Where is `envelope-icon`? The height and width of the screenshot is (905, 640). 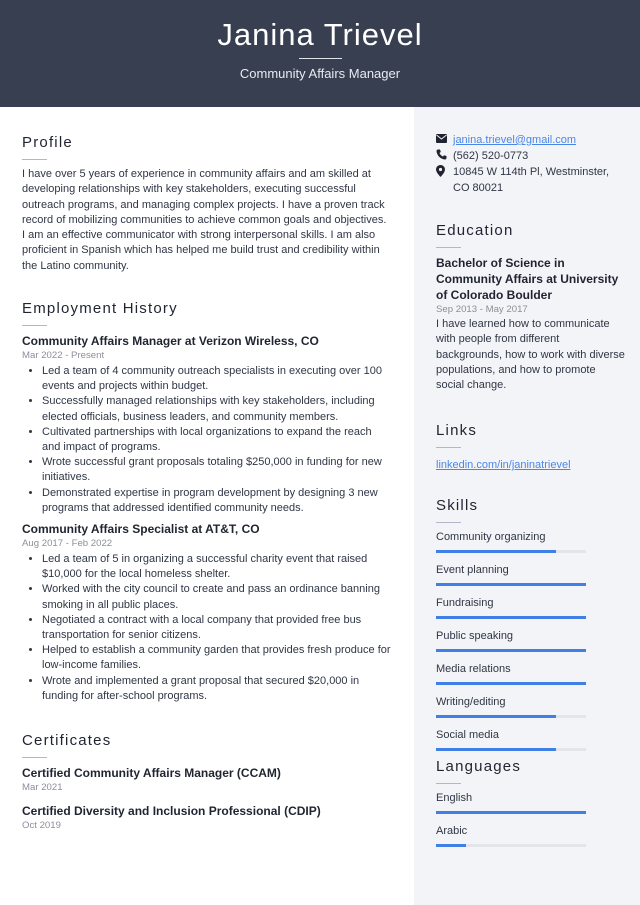 envelope-icon is located at coordinates (444, 141).